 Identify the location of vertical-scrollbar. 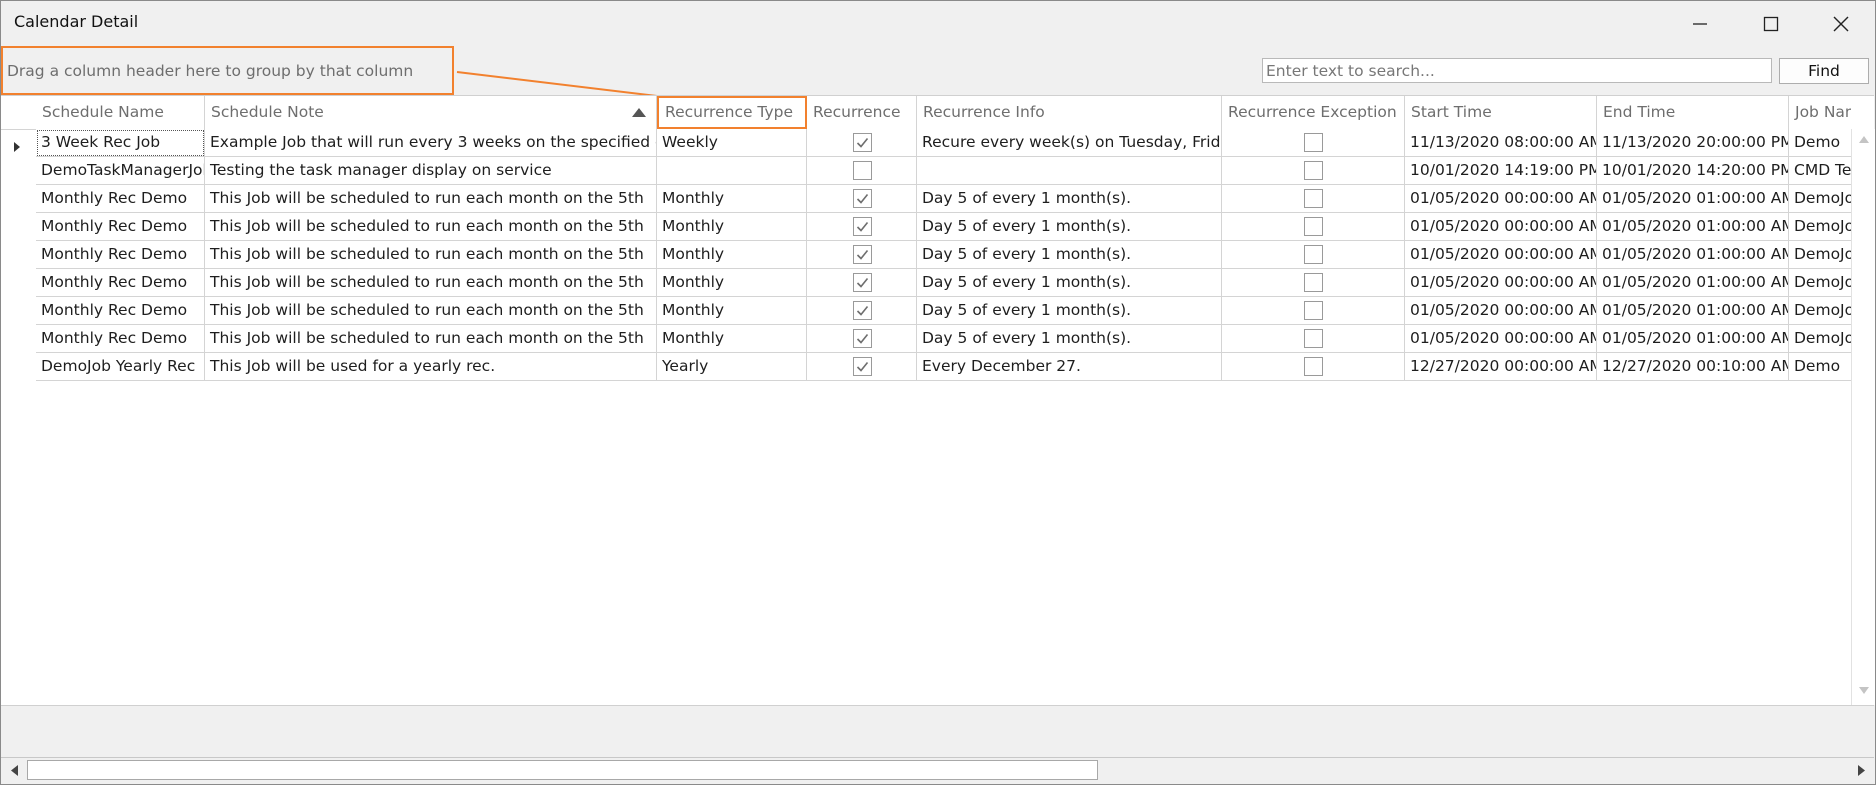
(1863, 417).